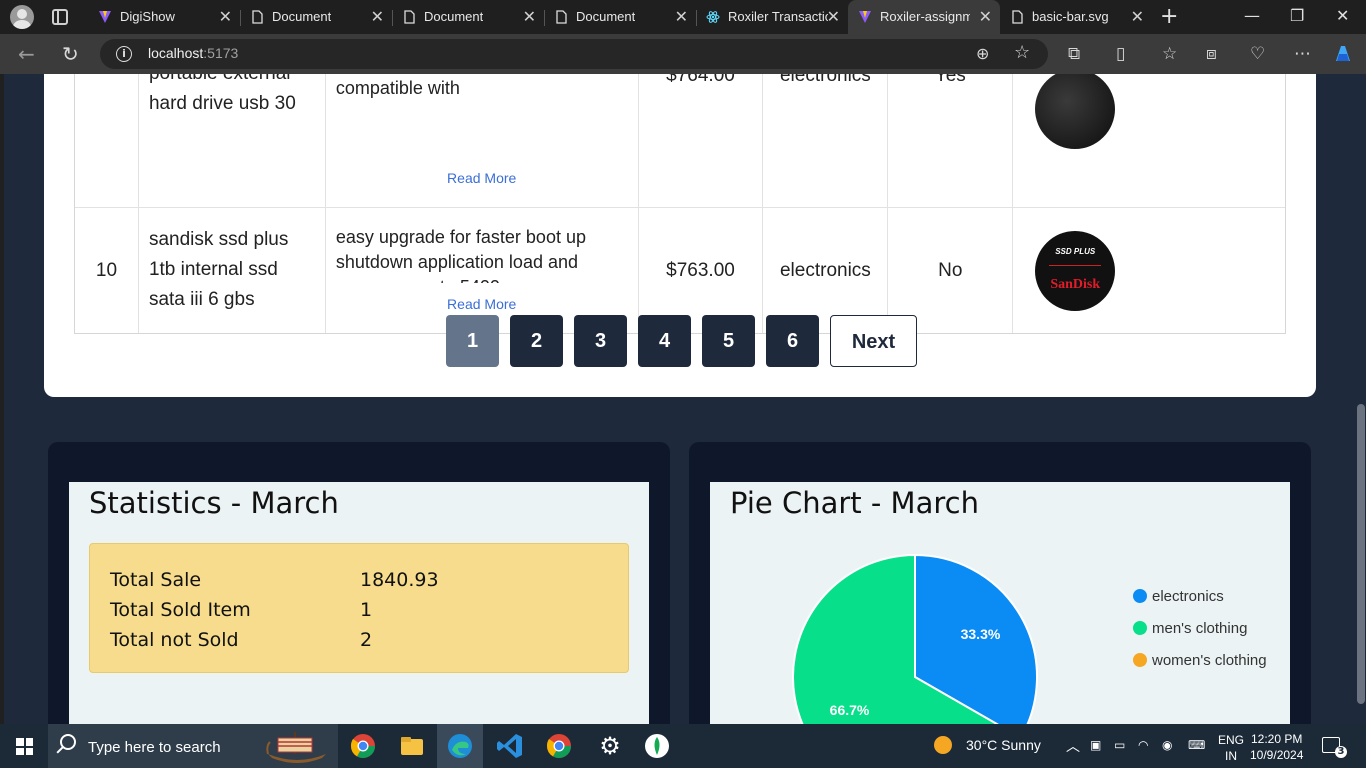 Image resolution: width=1366 pixels, height=768 pixels. What do you see at coordinates (792, 341) in the screenshot?
I see `page-button-6: 6` at bounding box center [792, 341].